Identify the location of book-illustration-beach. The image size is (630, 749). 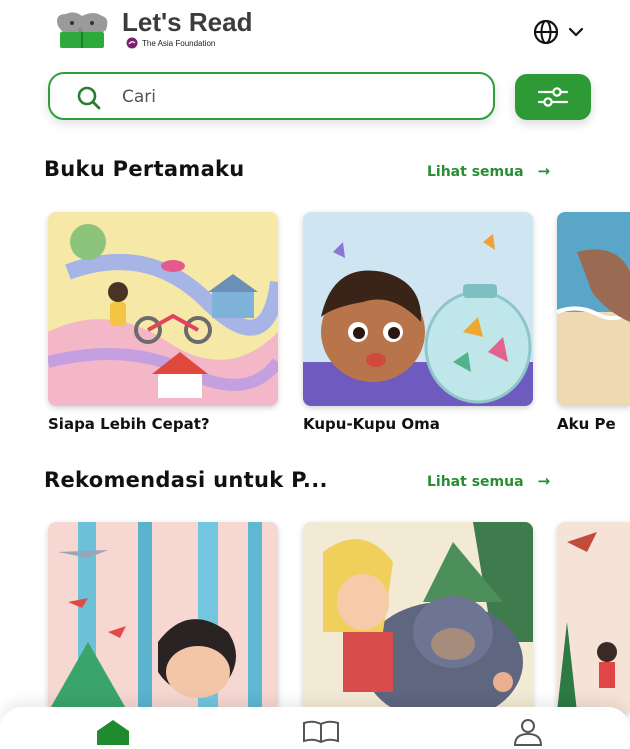
(593, 309).